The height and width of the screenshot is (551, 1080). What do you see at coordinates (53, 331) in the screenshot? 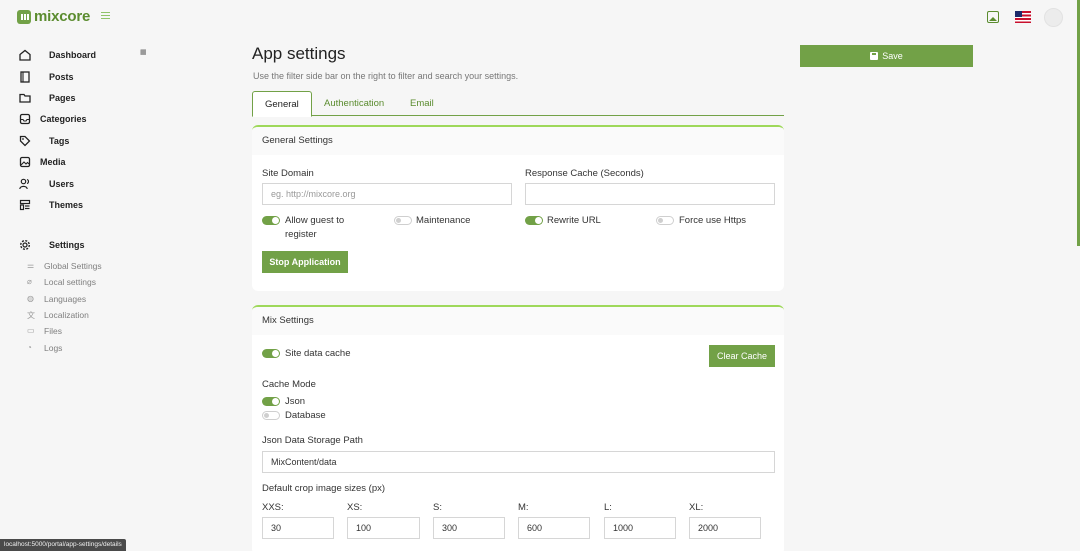
I see `sidebar-subitem-label: Files` at bounding box center [53, 331].